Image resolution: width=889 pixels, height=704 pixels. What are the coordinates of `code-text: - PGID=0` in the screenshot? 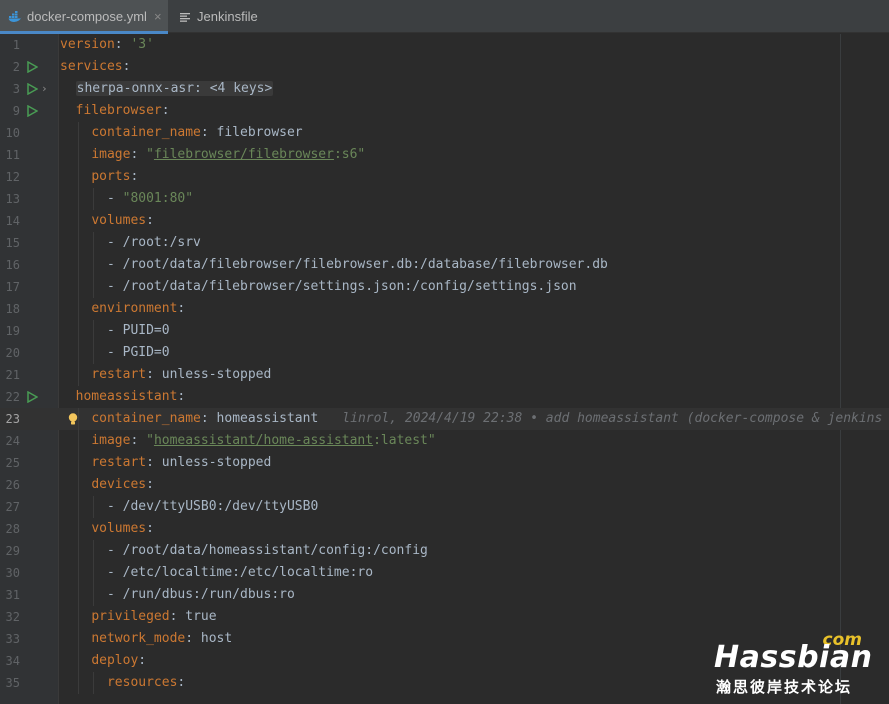 It's located at (115, 353).